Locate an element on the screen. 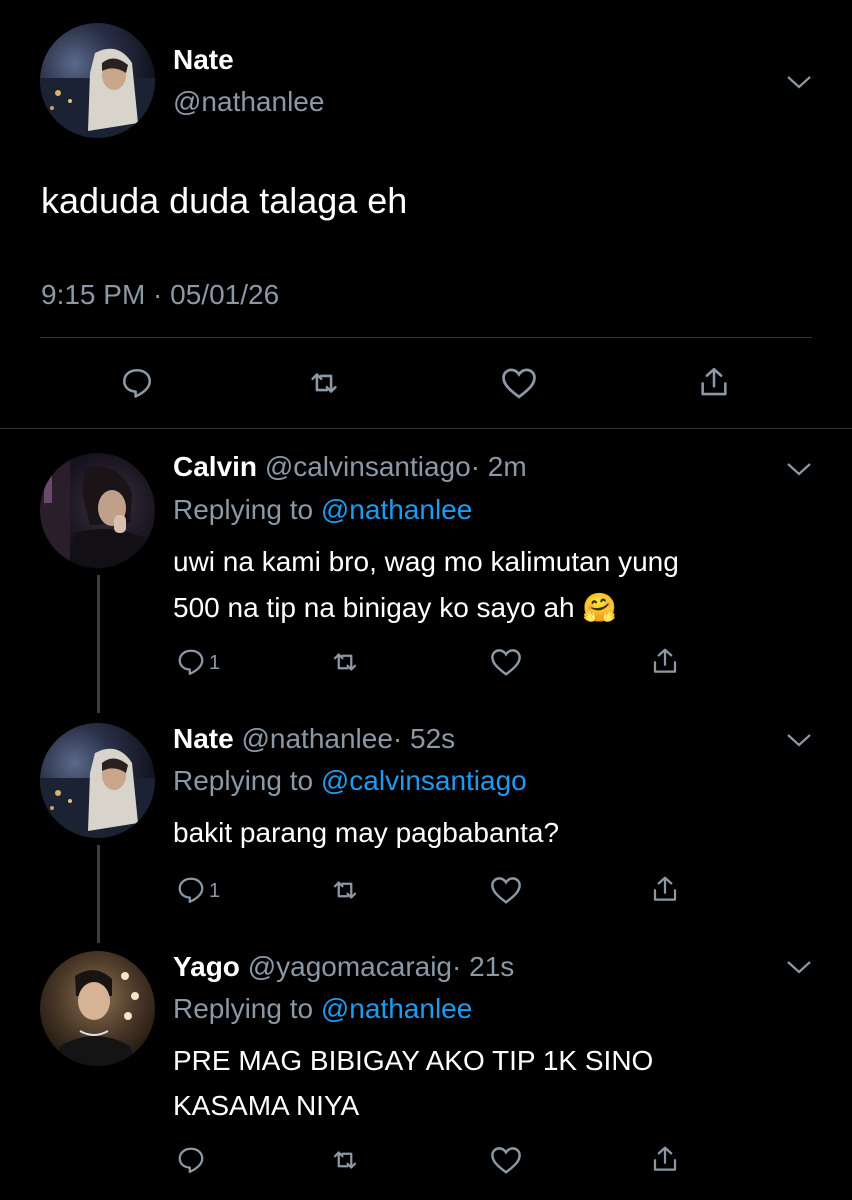  reply-header: Calvin @calvinsantiago· 2m is located at coordinates (350, 467).